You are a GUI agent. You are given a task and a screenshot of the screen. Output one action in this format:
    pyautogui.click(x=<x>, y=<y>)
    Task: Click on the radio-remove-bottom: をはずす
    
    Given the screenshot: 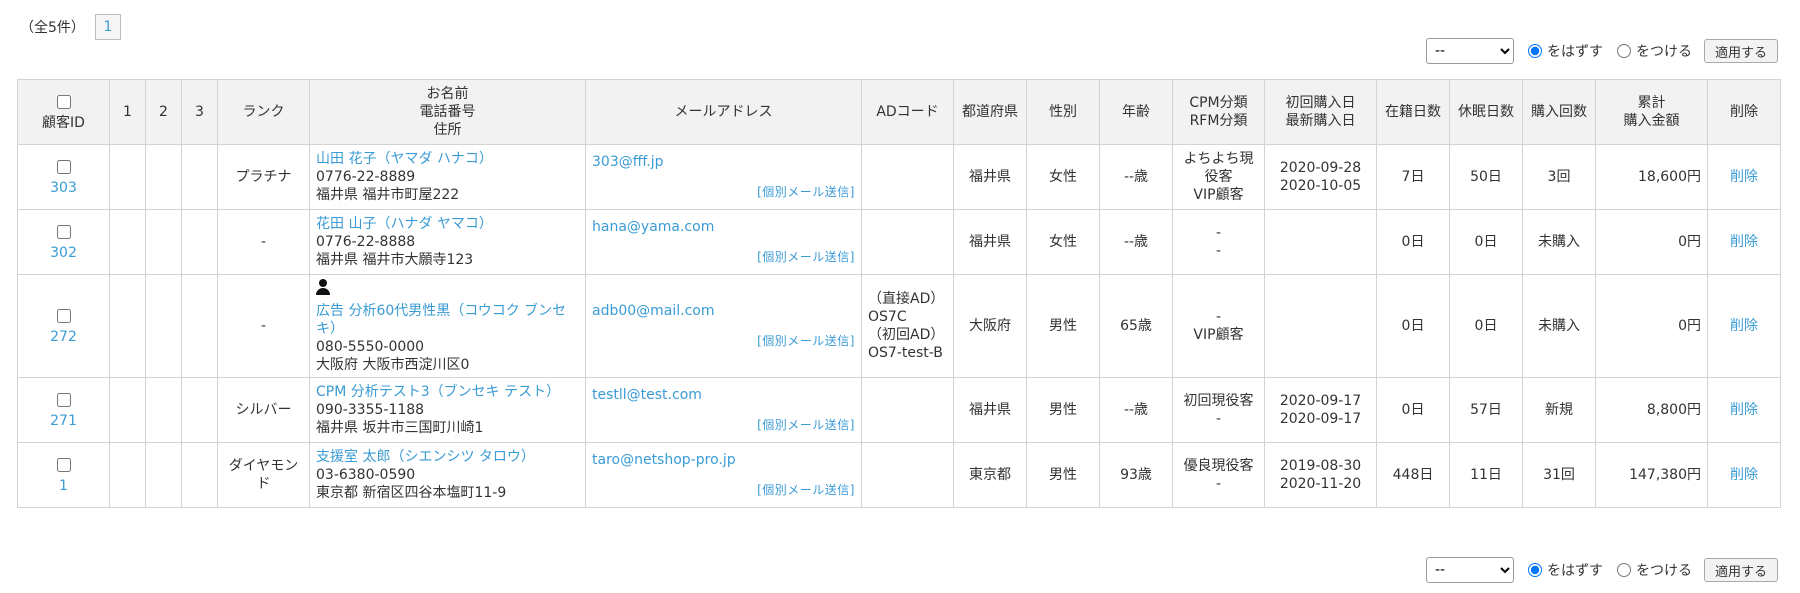 What is the action you would take?
    pyautogui.click(x=1565, y=570)
    